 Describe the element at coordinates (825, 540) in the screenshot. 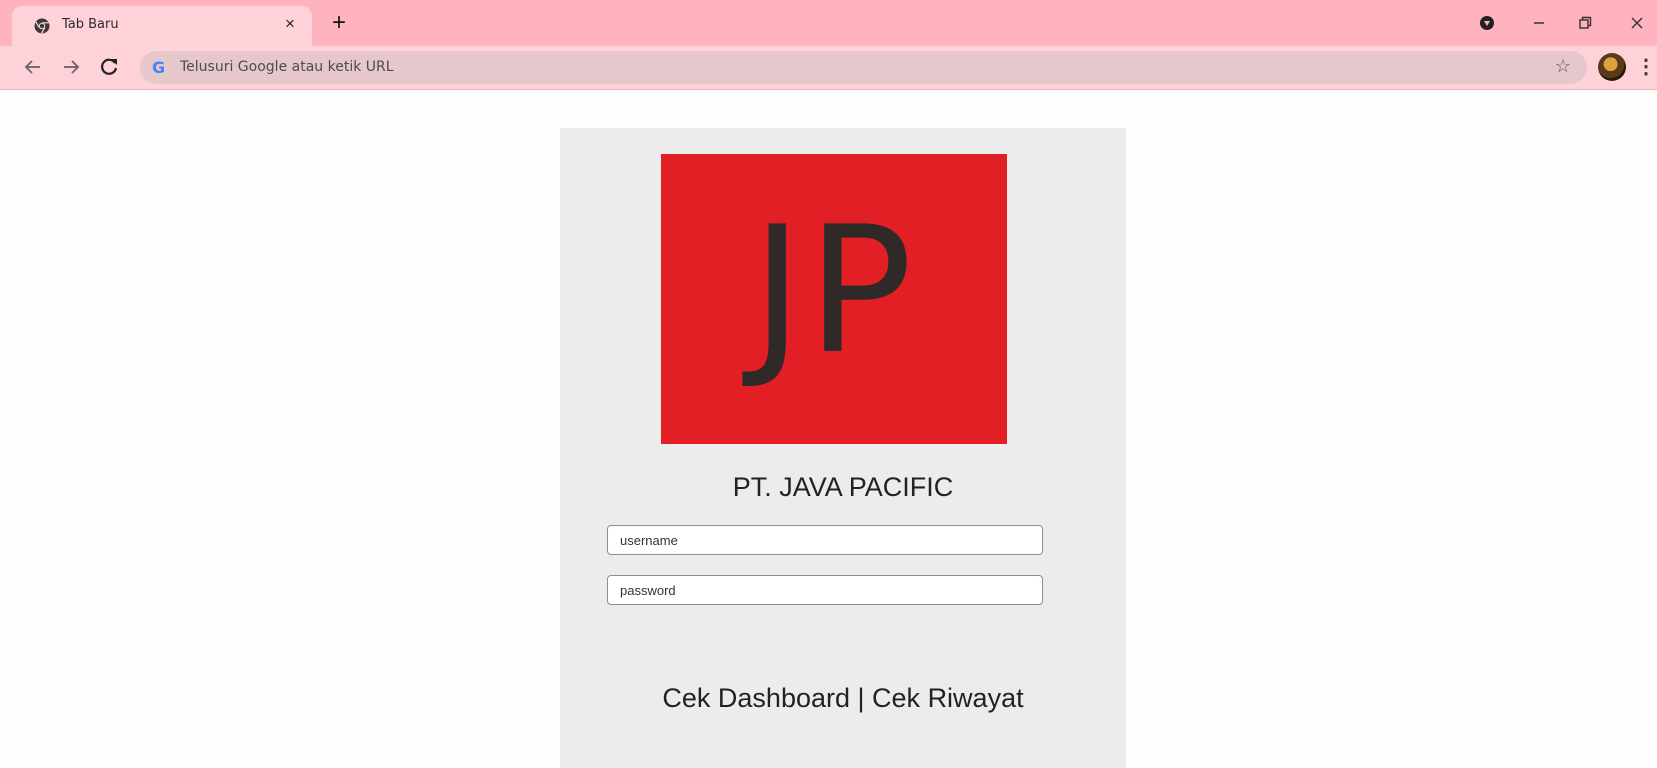

I see `username-input` at that location.